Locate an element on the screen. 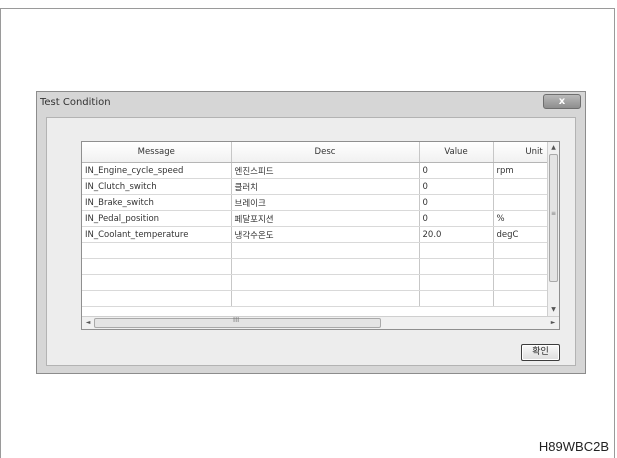 The height and width of the screenshot is (458, 617). vertical-scroll-thumb: ≡ is located at coordinates (553, 218).